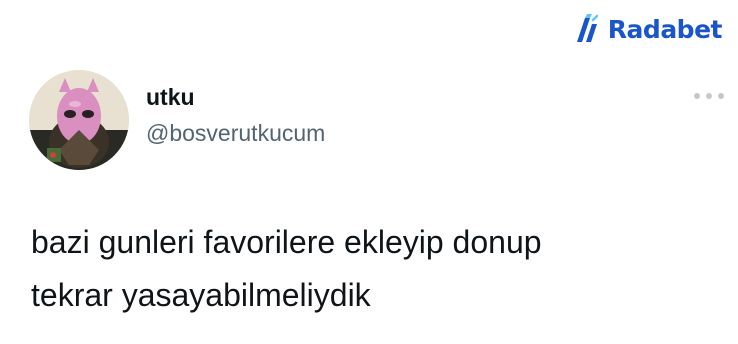 Image resolution: width=738 pixels, height=344 pixels. I want to click on brand-logo: Radabet, so click(648, 29).